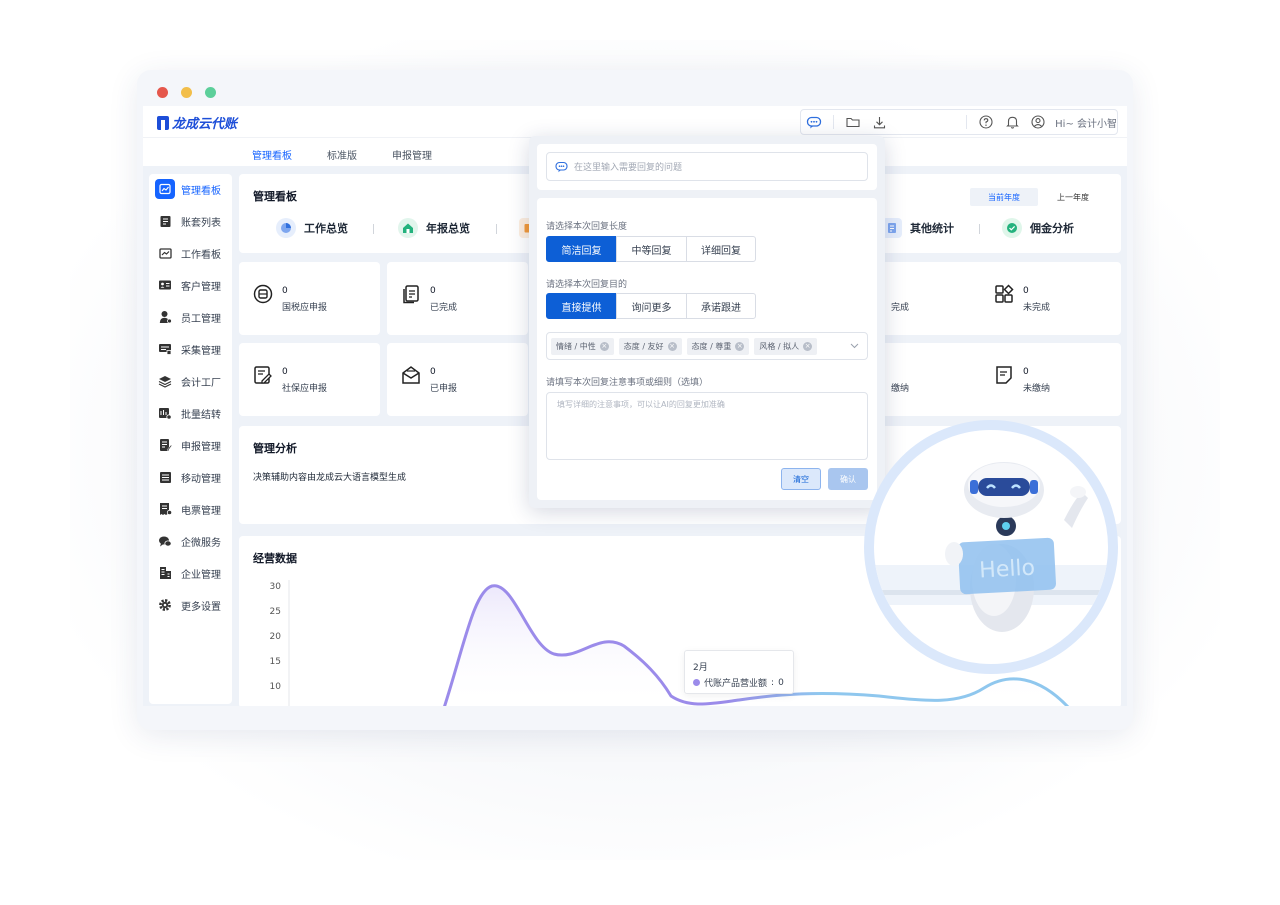 The image size is (1280, 905). I want to click on robot-icon: Hello, so click(991, 547).